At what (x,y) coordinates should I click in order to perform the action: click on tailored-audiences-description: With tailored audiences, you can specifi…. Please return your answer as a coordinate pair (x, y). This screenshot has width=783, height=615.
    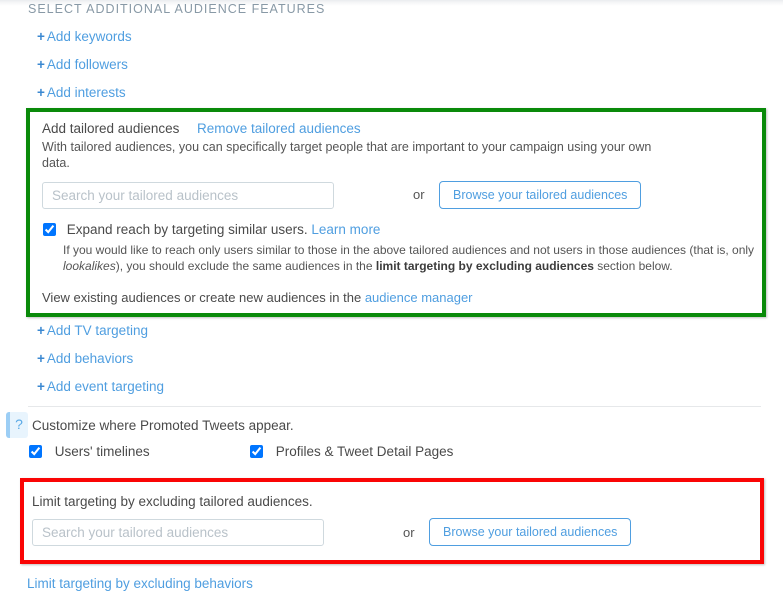
    Looking at the image, I should click on (347, 155).